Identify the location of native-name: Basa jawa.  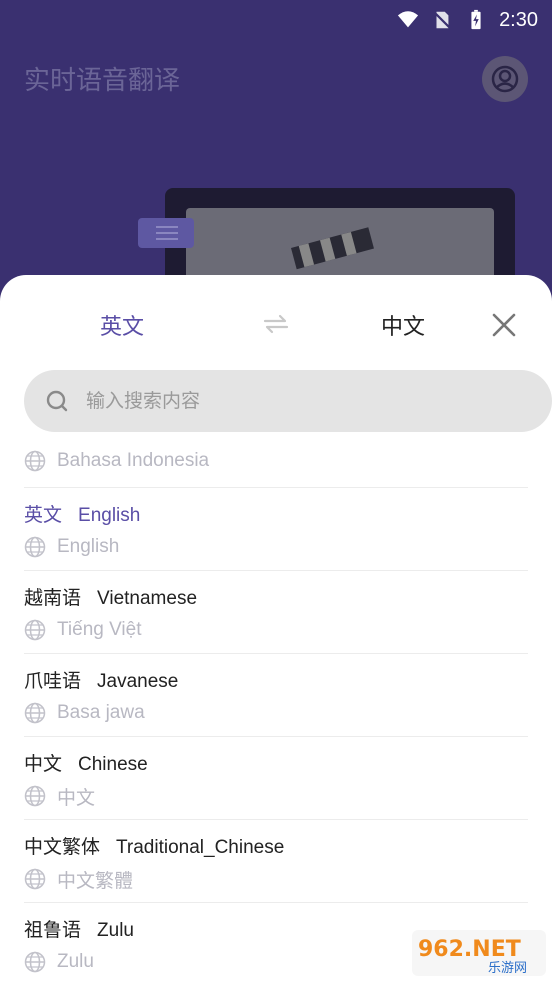
(101, 712).